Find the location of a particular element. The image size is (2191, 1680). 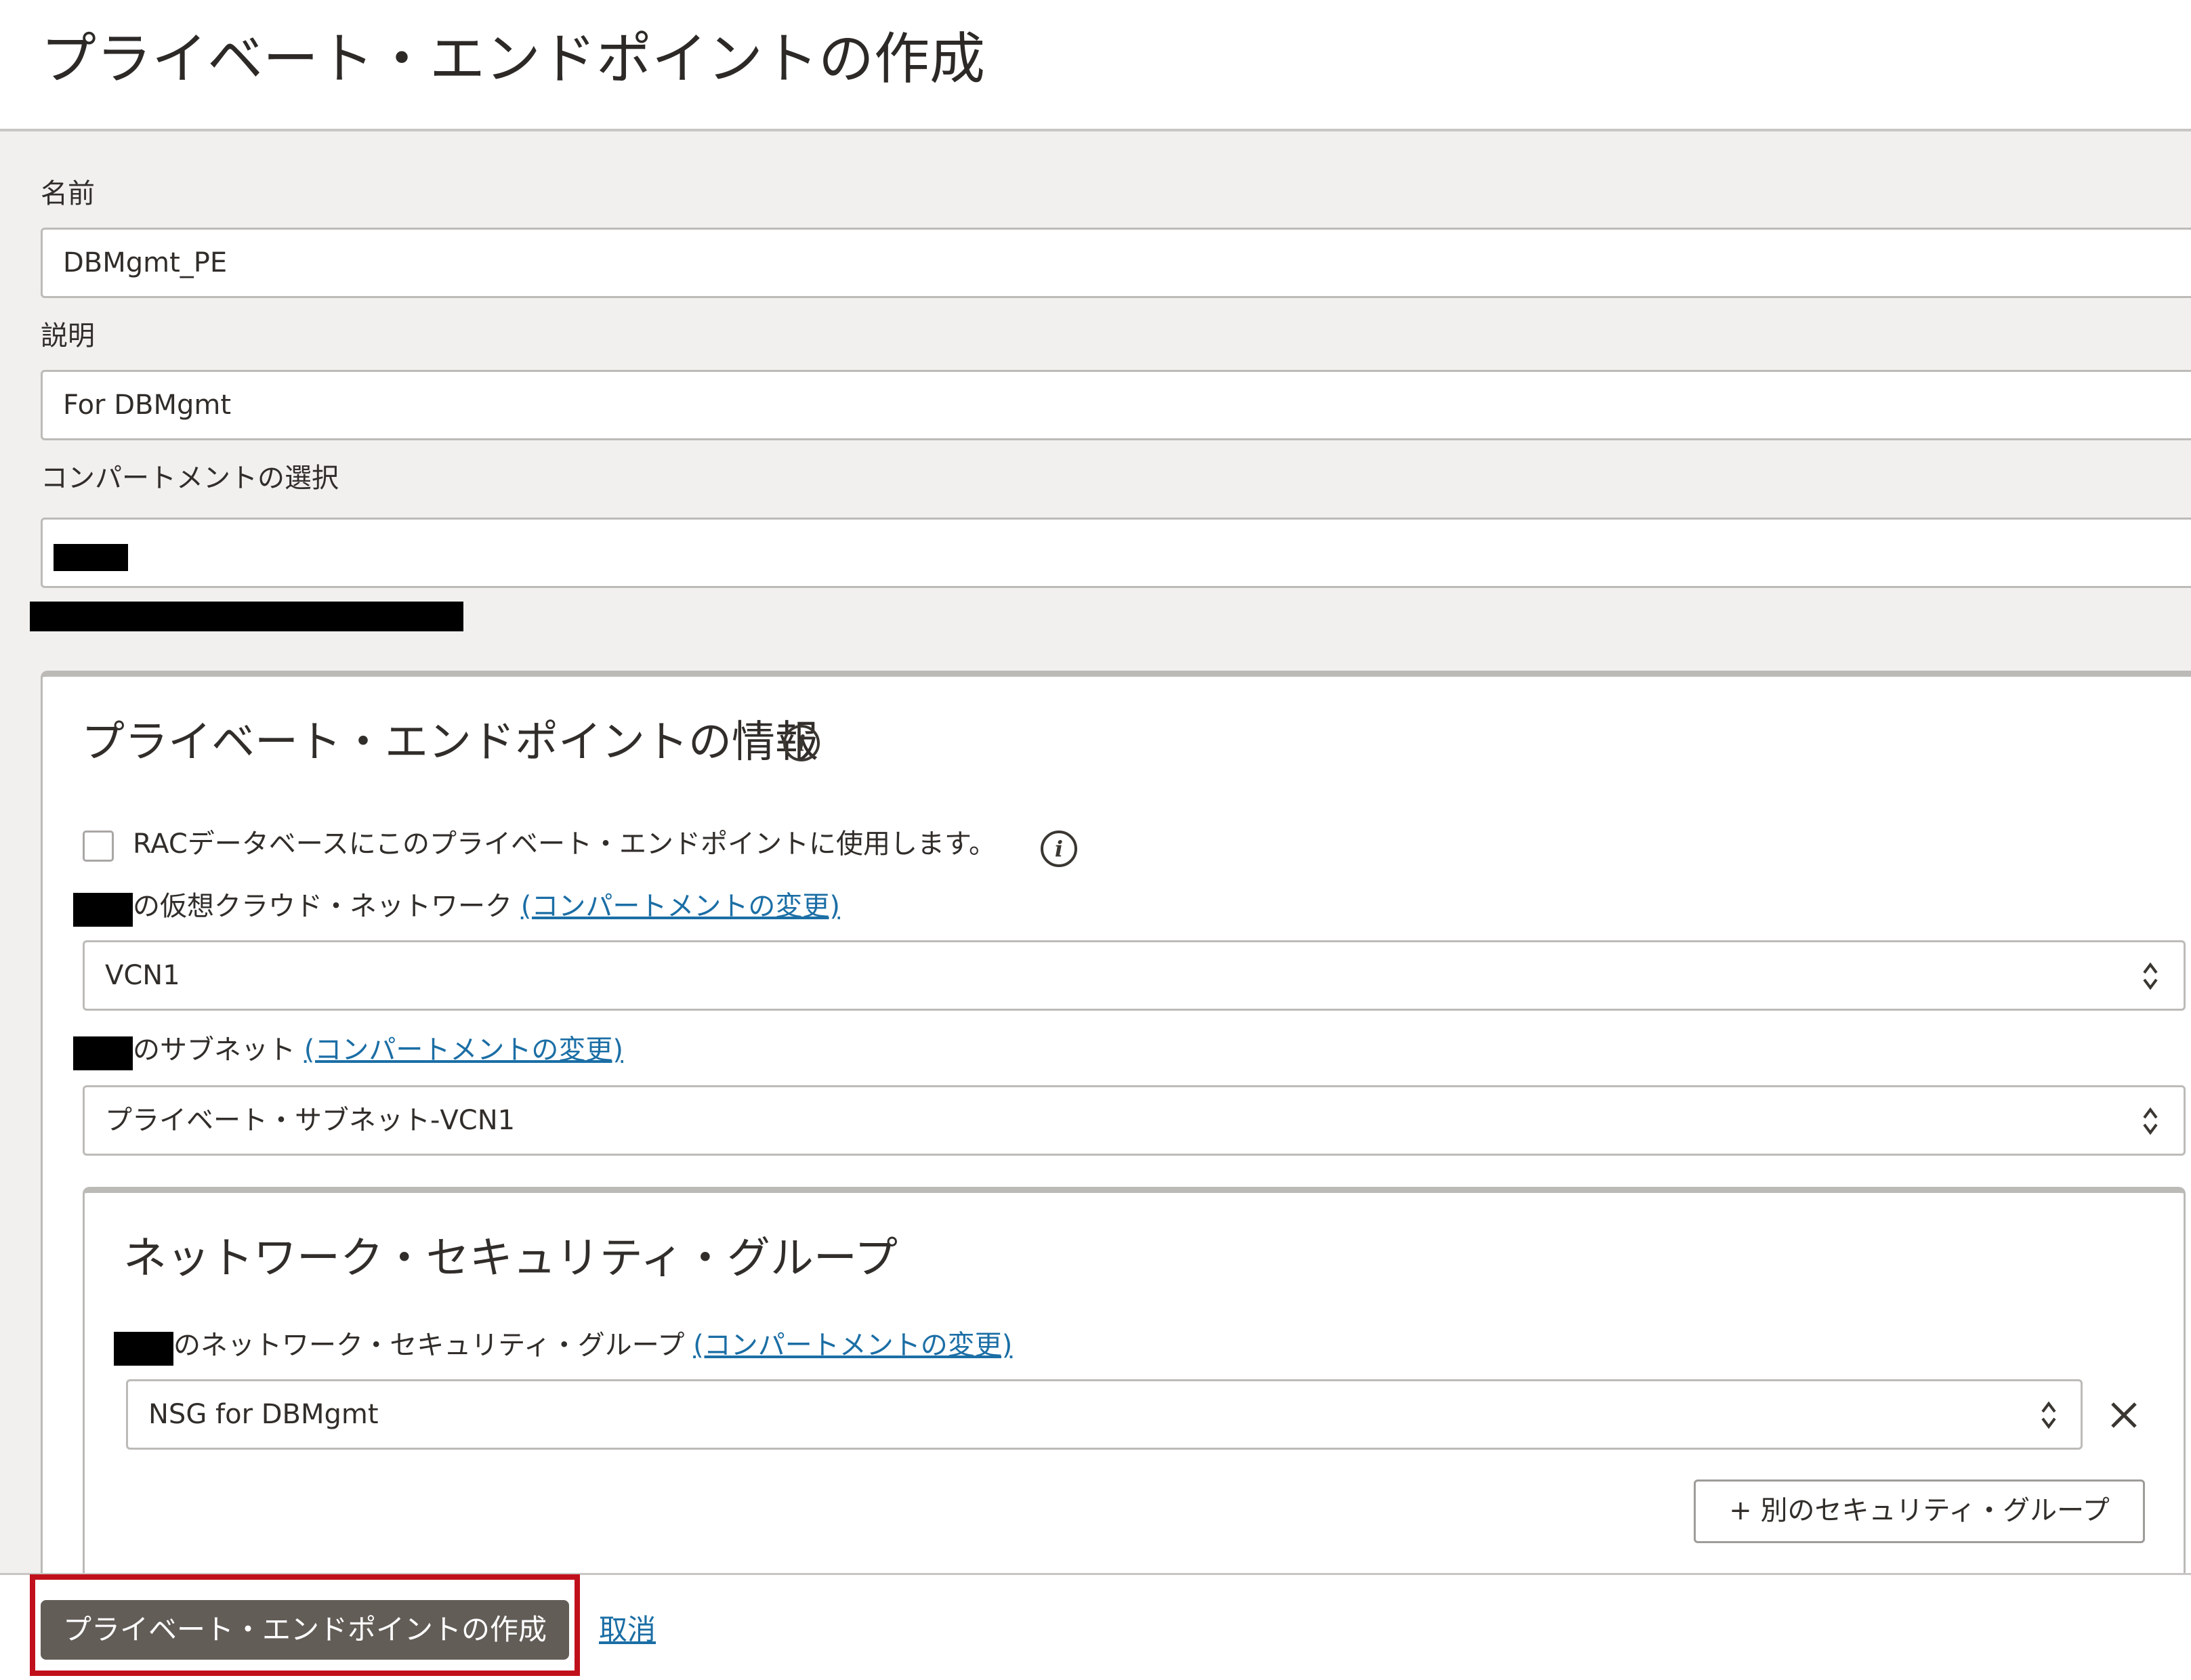

subnet-label-text: のサブネット is located at coordinates (214, 1050).